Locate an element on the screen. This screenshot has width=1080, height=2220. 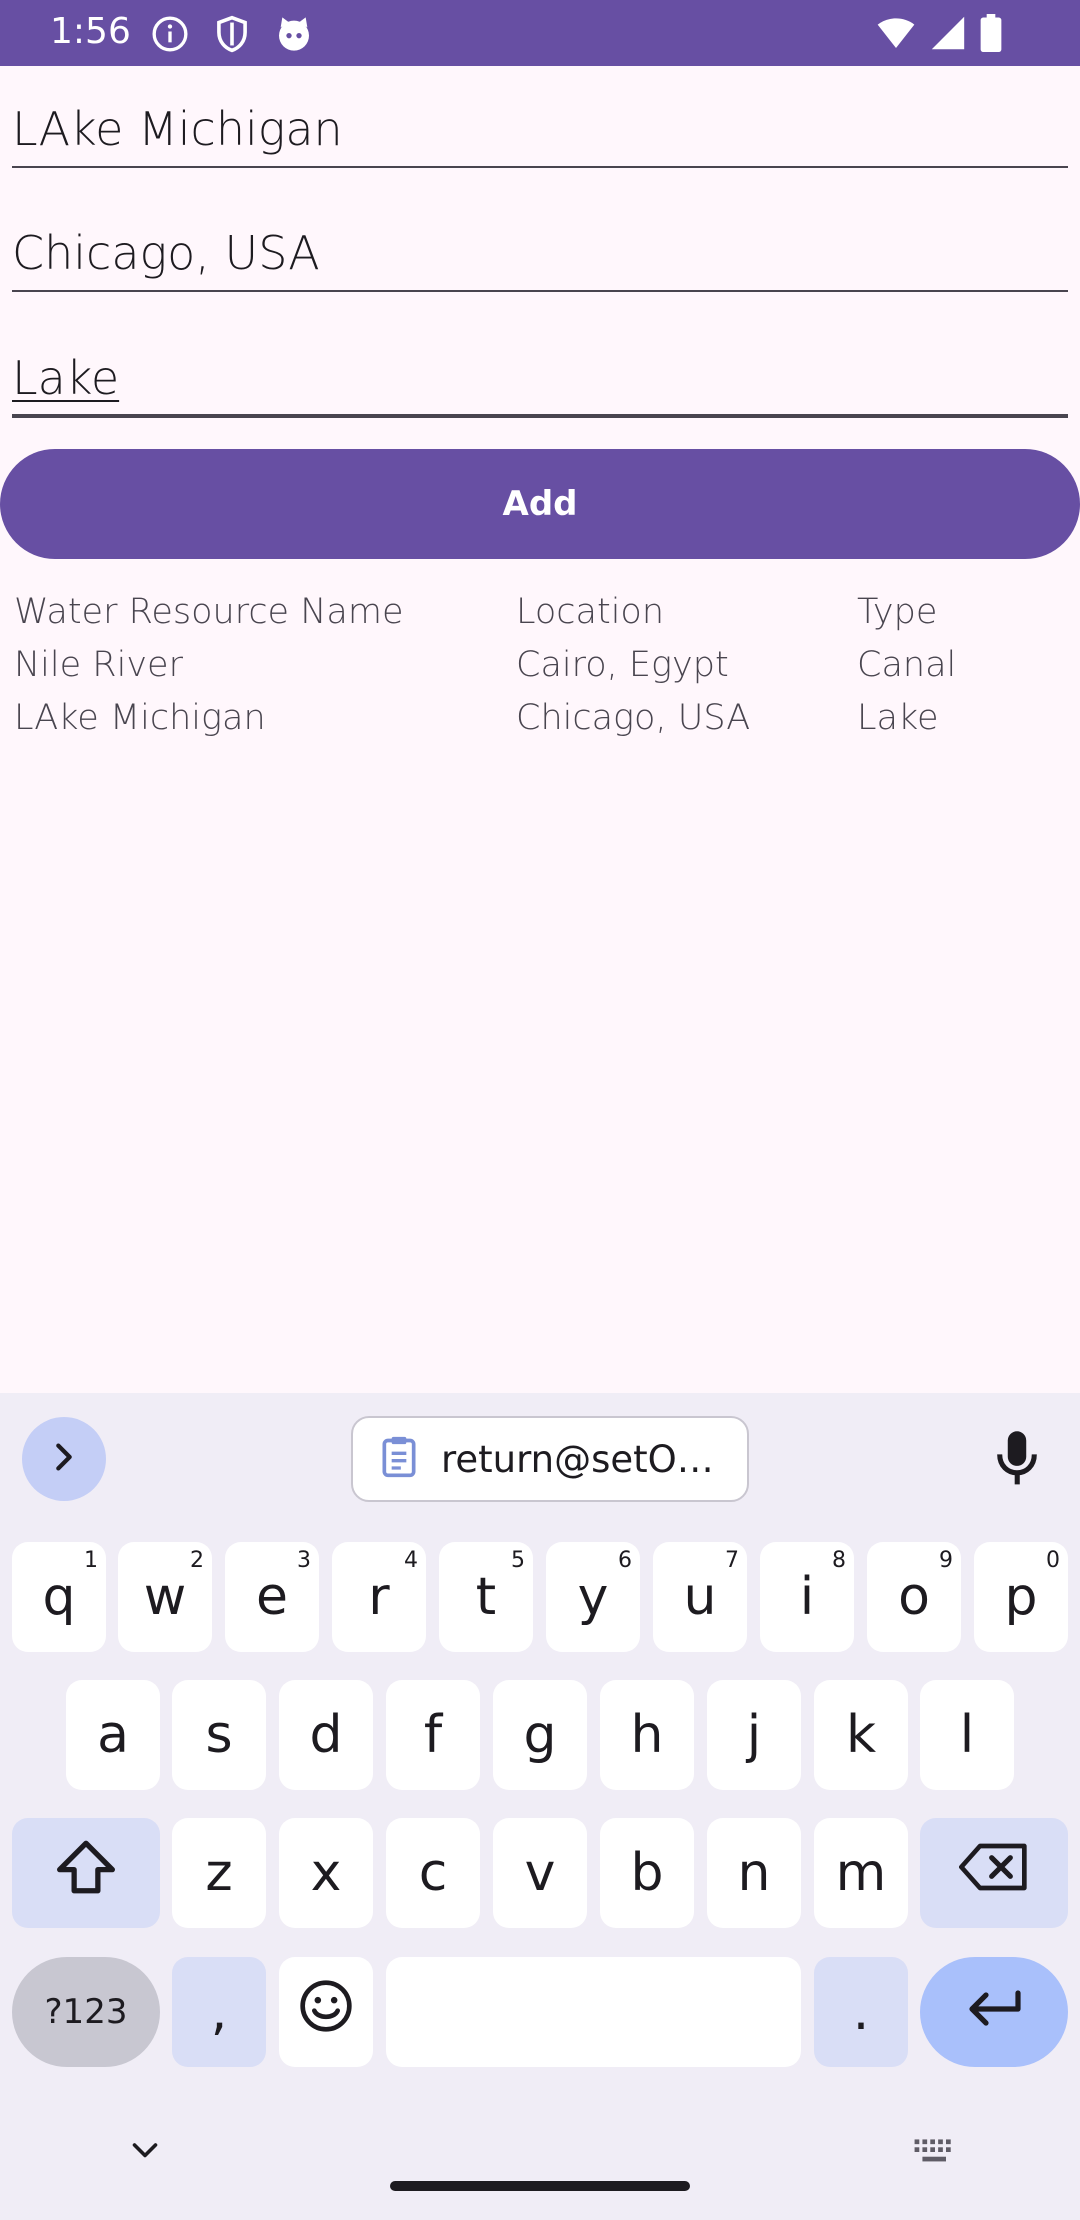
header-type: Type is located at coordinates (897, 612).